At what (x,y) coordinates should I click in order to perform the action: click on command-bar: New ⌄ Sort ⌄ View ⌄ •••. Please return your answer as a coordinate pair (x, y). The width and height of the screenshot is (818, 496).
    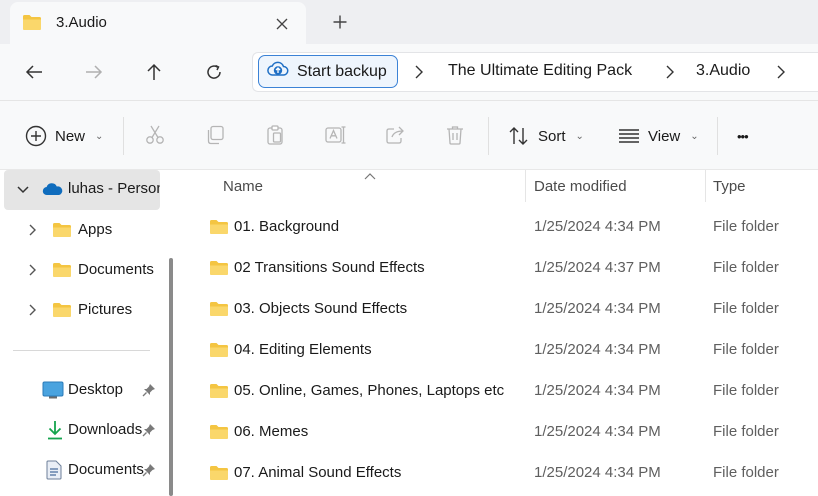
    Looking at the image, I should click on (409, 135).